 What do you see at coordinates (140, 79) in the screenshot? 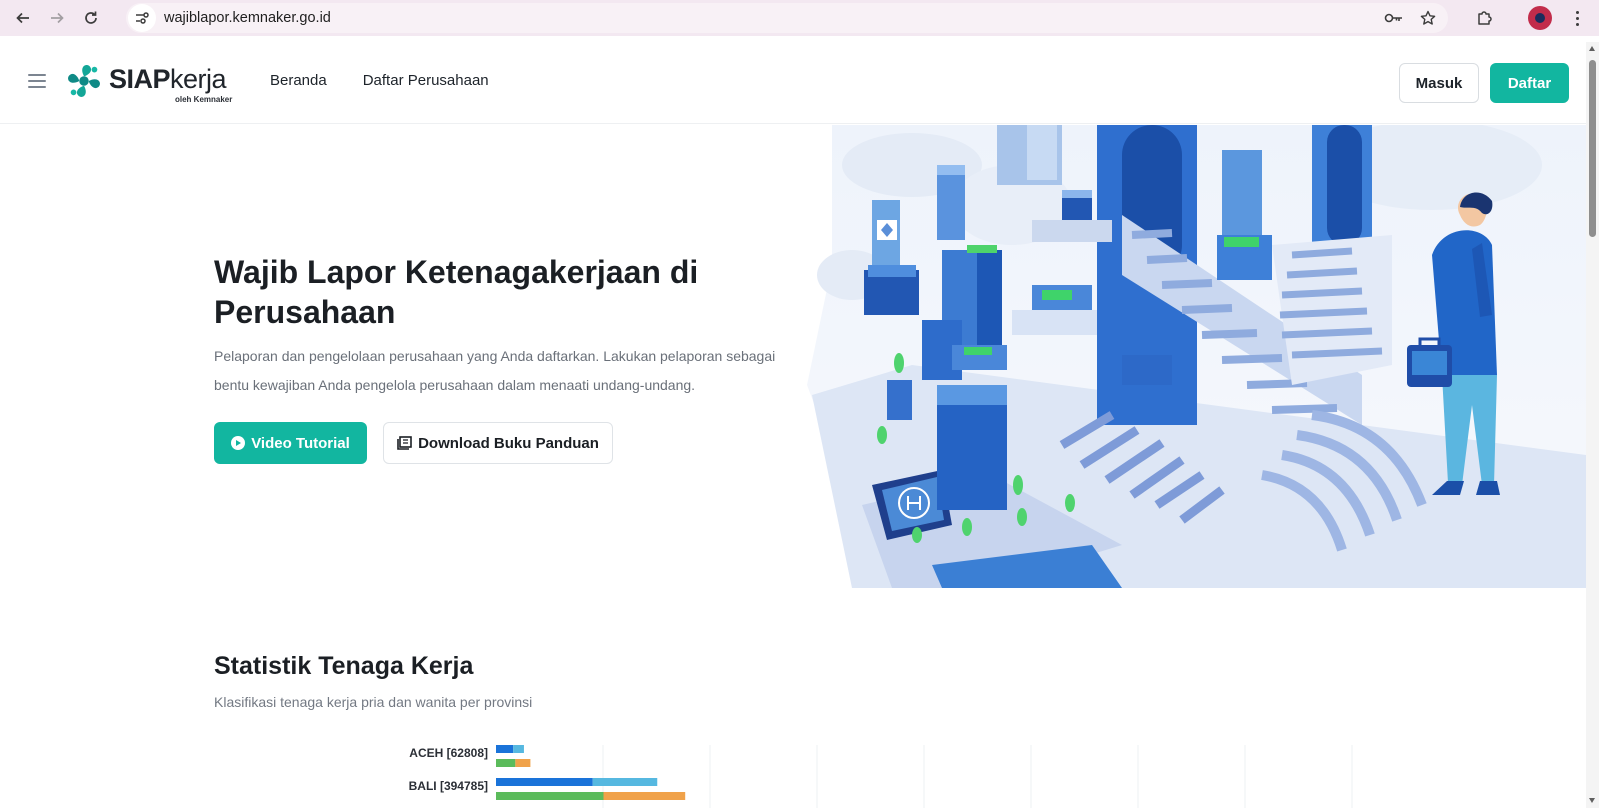
I see `logo-text-main: SIAP` at bounding box center [140, 79].